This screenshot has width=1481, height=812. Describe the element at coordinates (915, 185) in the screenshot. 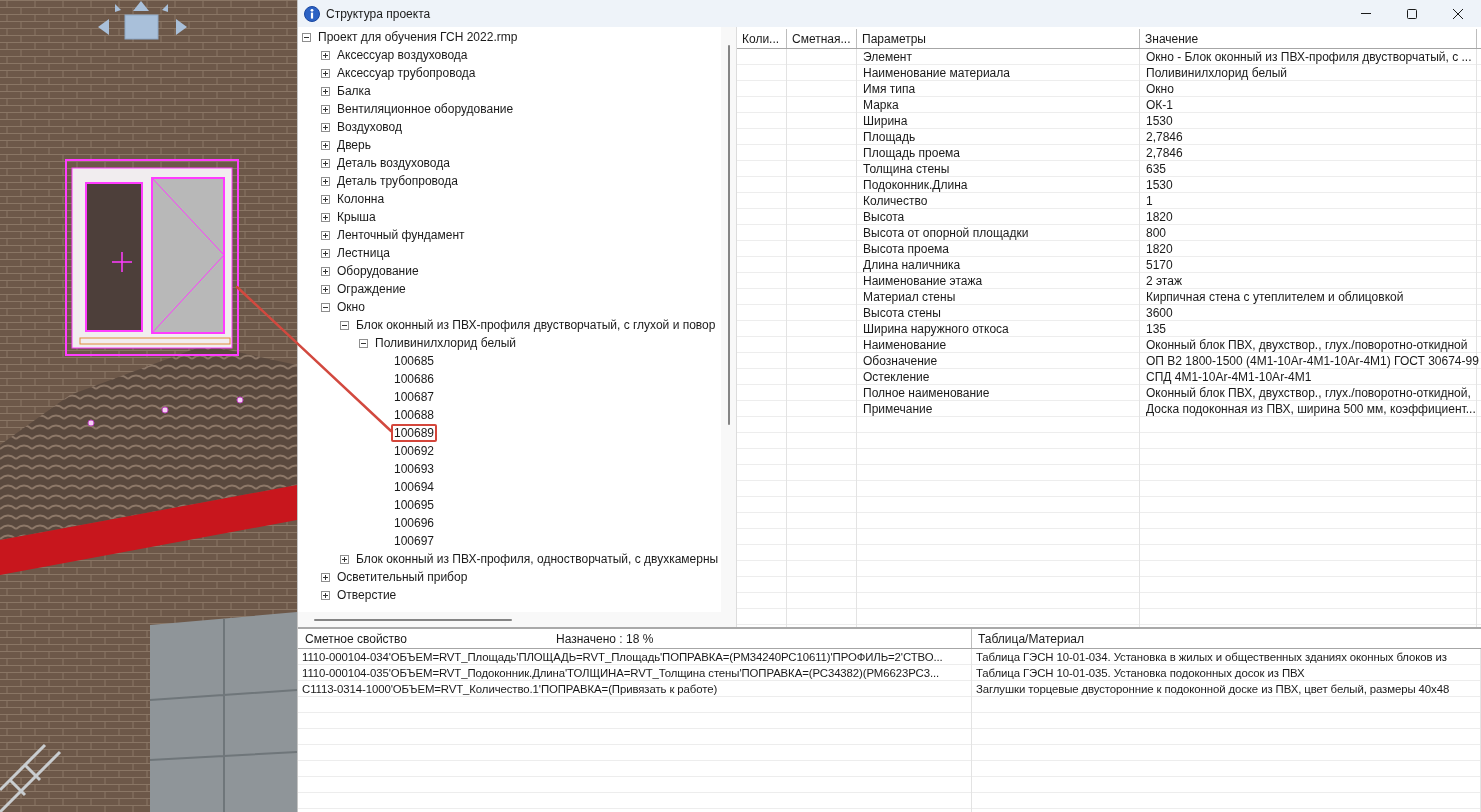

I see `parameter-cell-text: Подоконник.Длина` at that location.